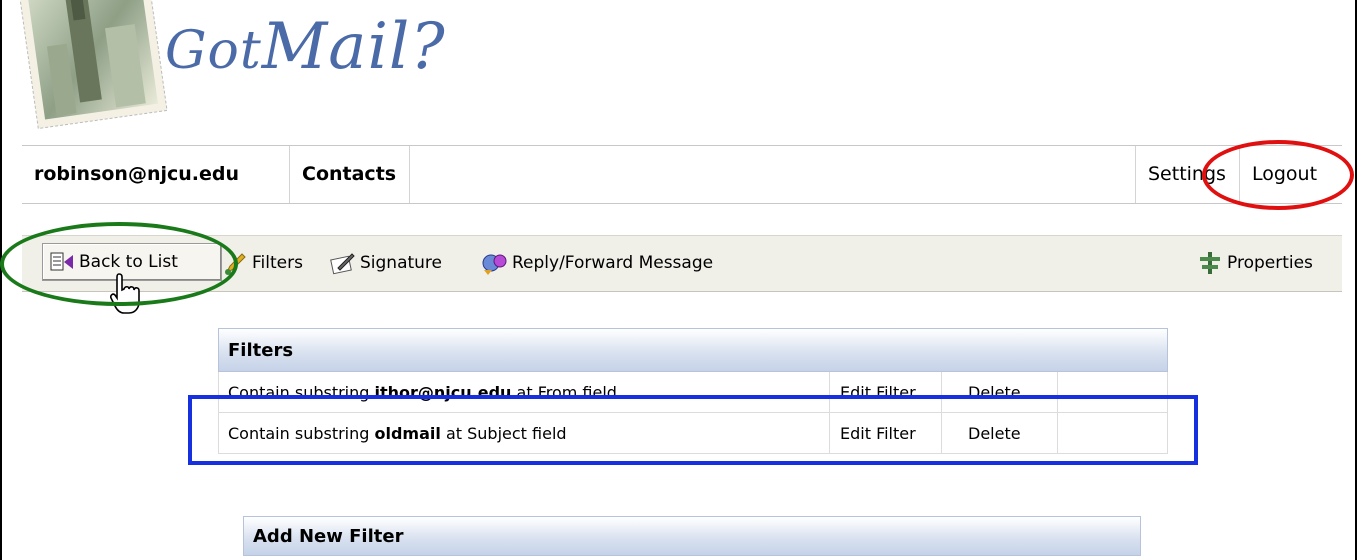 The image size is (1359, 560). I want to click on signature-label: Signature, so click(401, 263).